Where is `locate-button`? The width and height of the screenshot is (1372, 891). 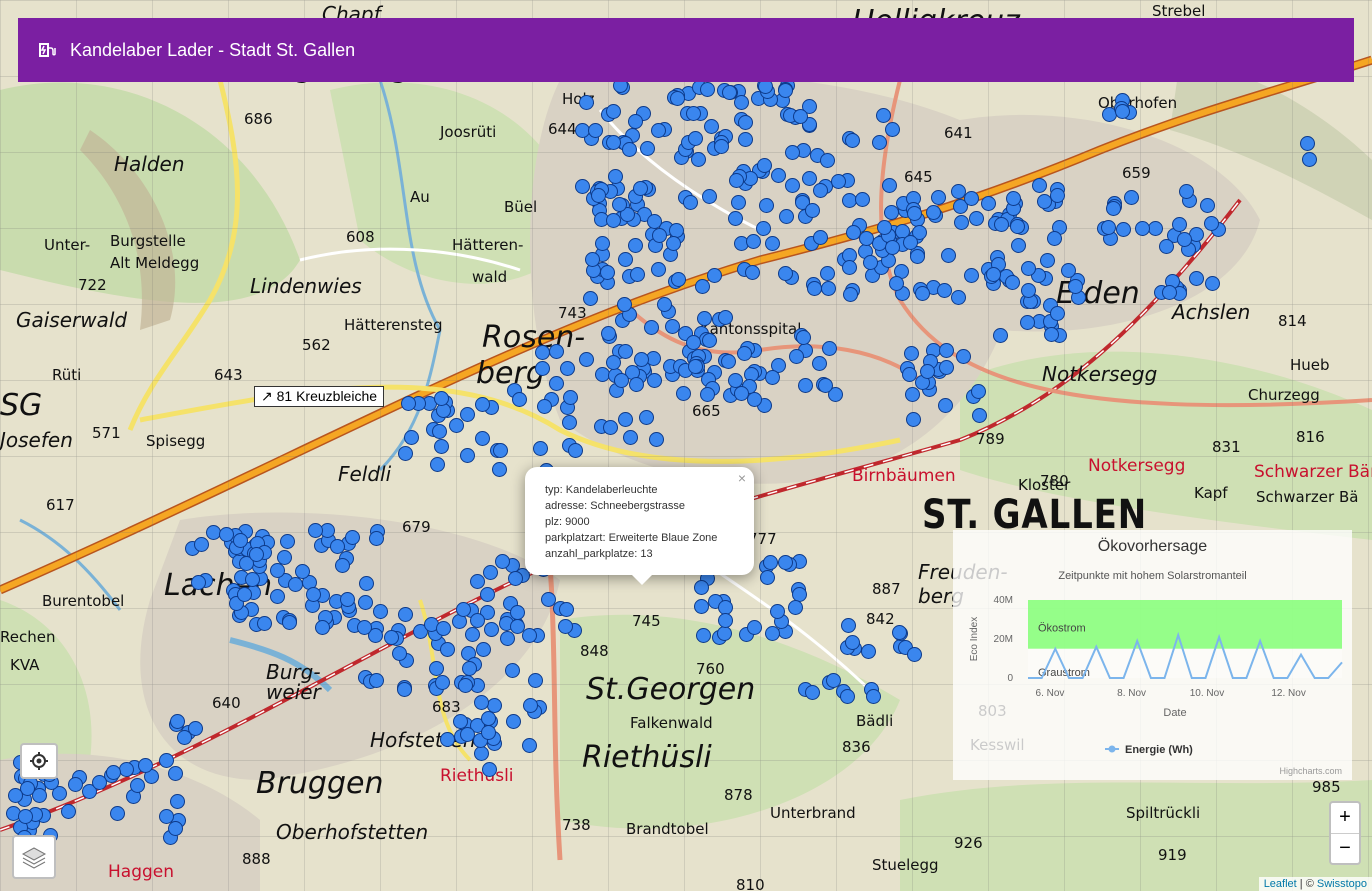
locate-button is located at coordinates (39, 761).